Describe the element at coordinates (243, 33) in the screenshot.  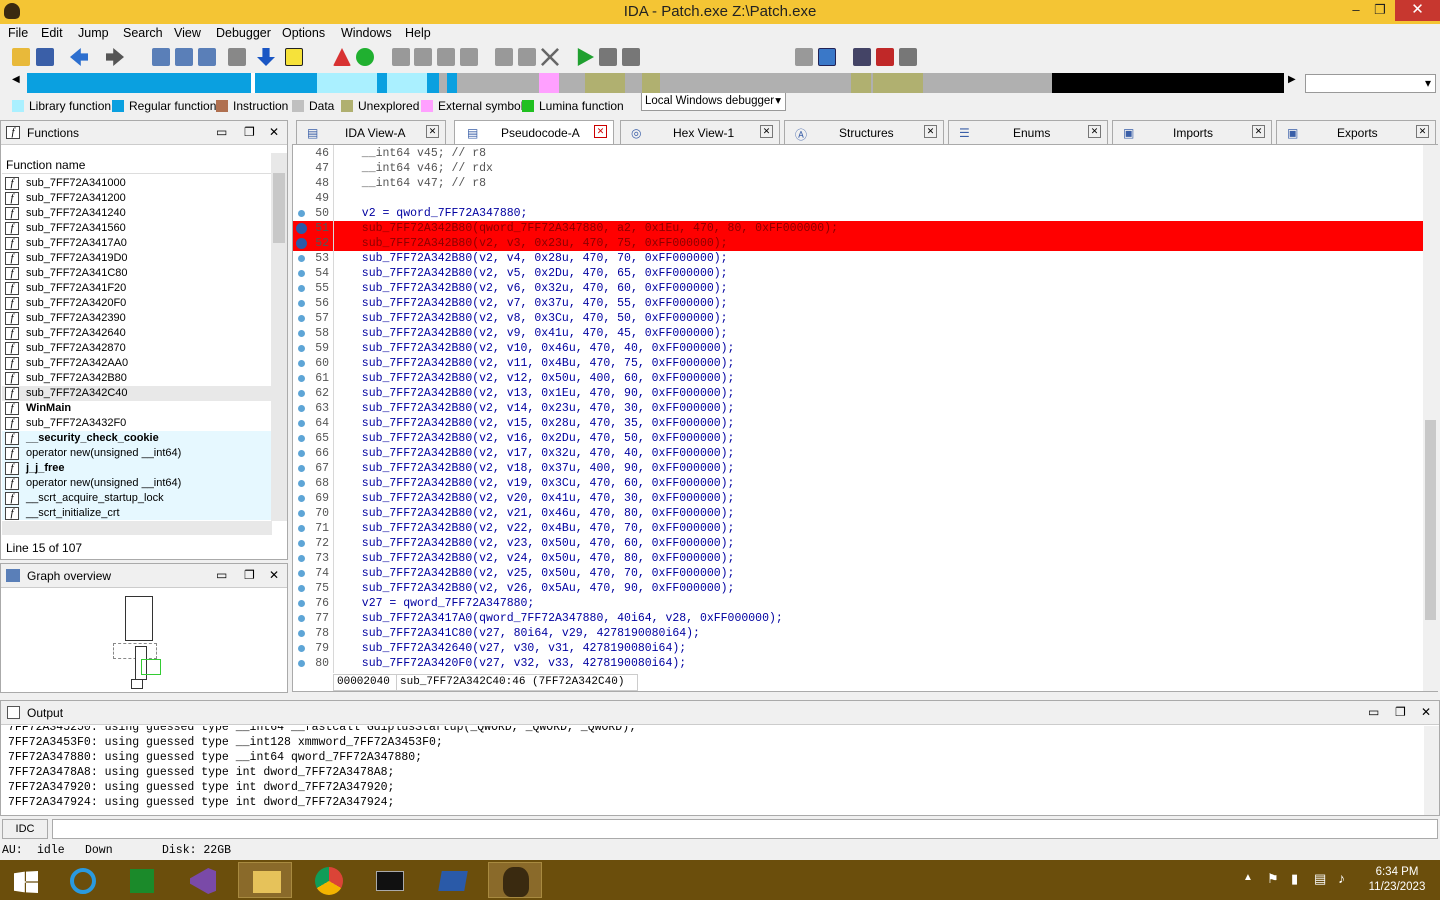
I see `menu-debugger: Debugger` at that location.